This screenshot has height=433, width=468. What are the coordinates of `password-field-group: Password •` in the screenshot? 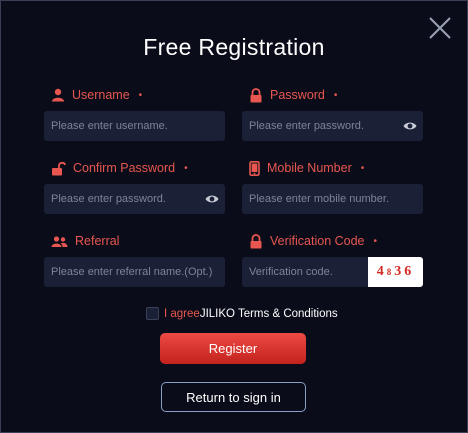 It's located at (332, 113).